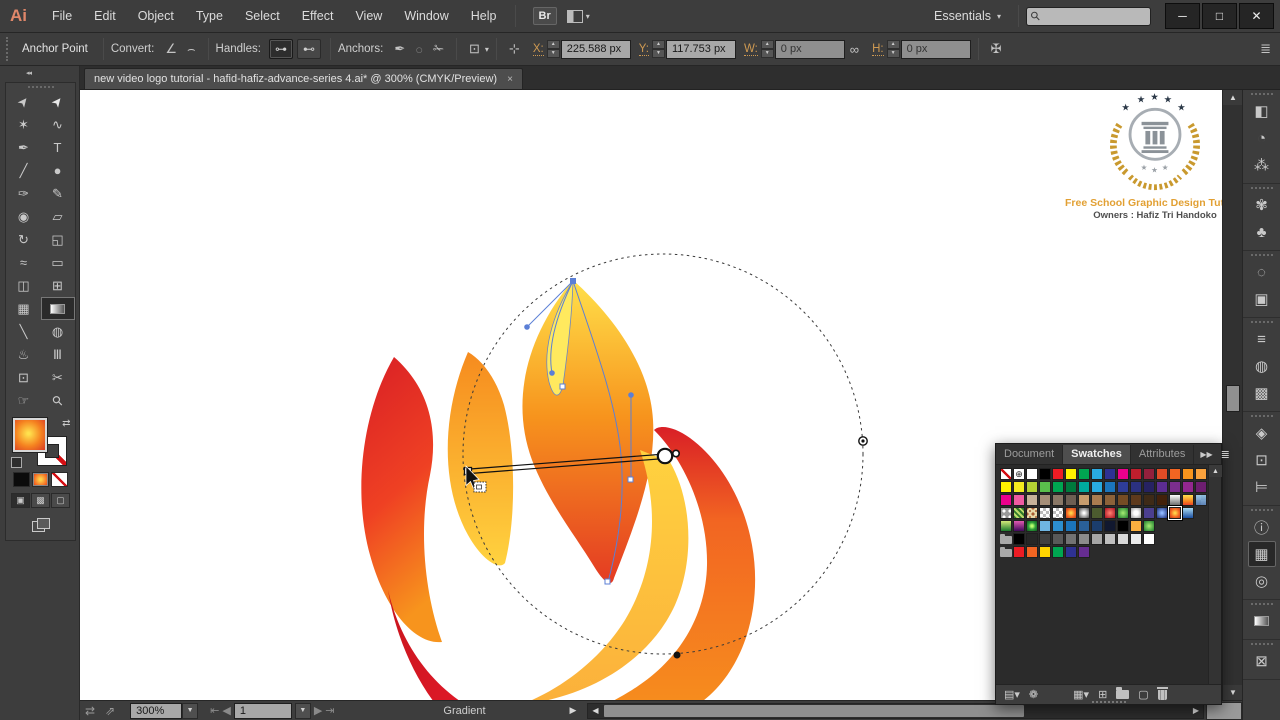  Describe the element at coordinates (1097, 454) in the screenshot. I see `tab-swatches: Swatches` at that location.